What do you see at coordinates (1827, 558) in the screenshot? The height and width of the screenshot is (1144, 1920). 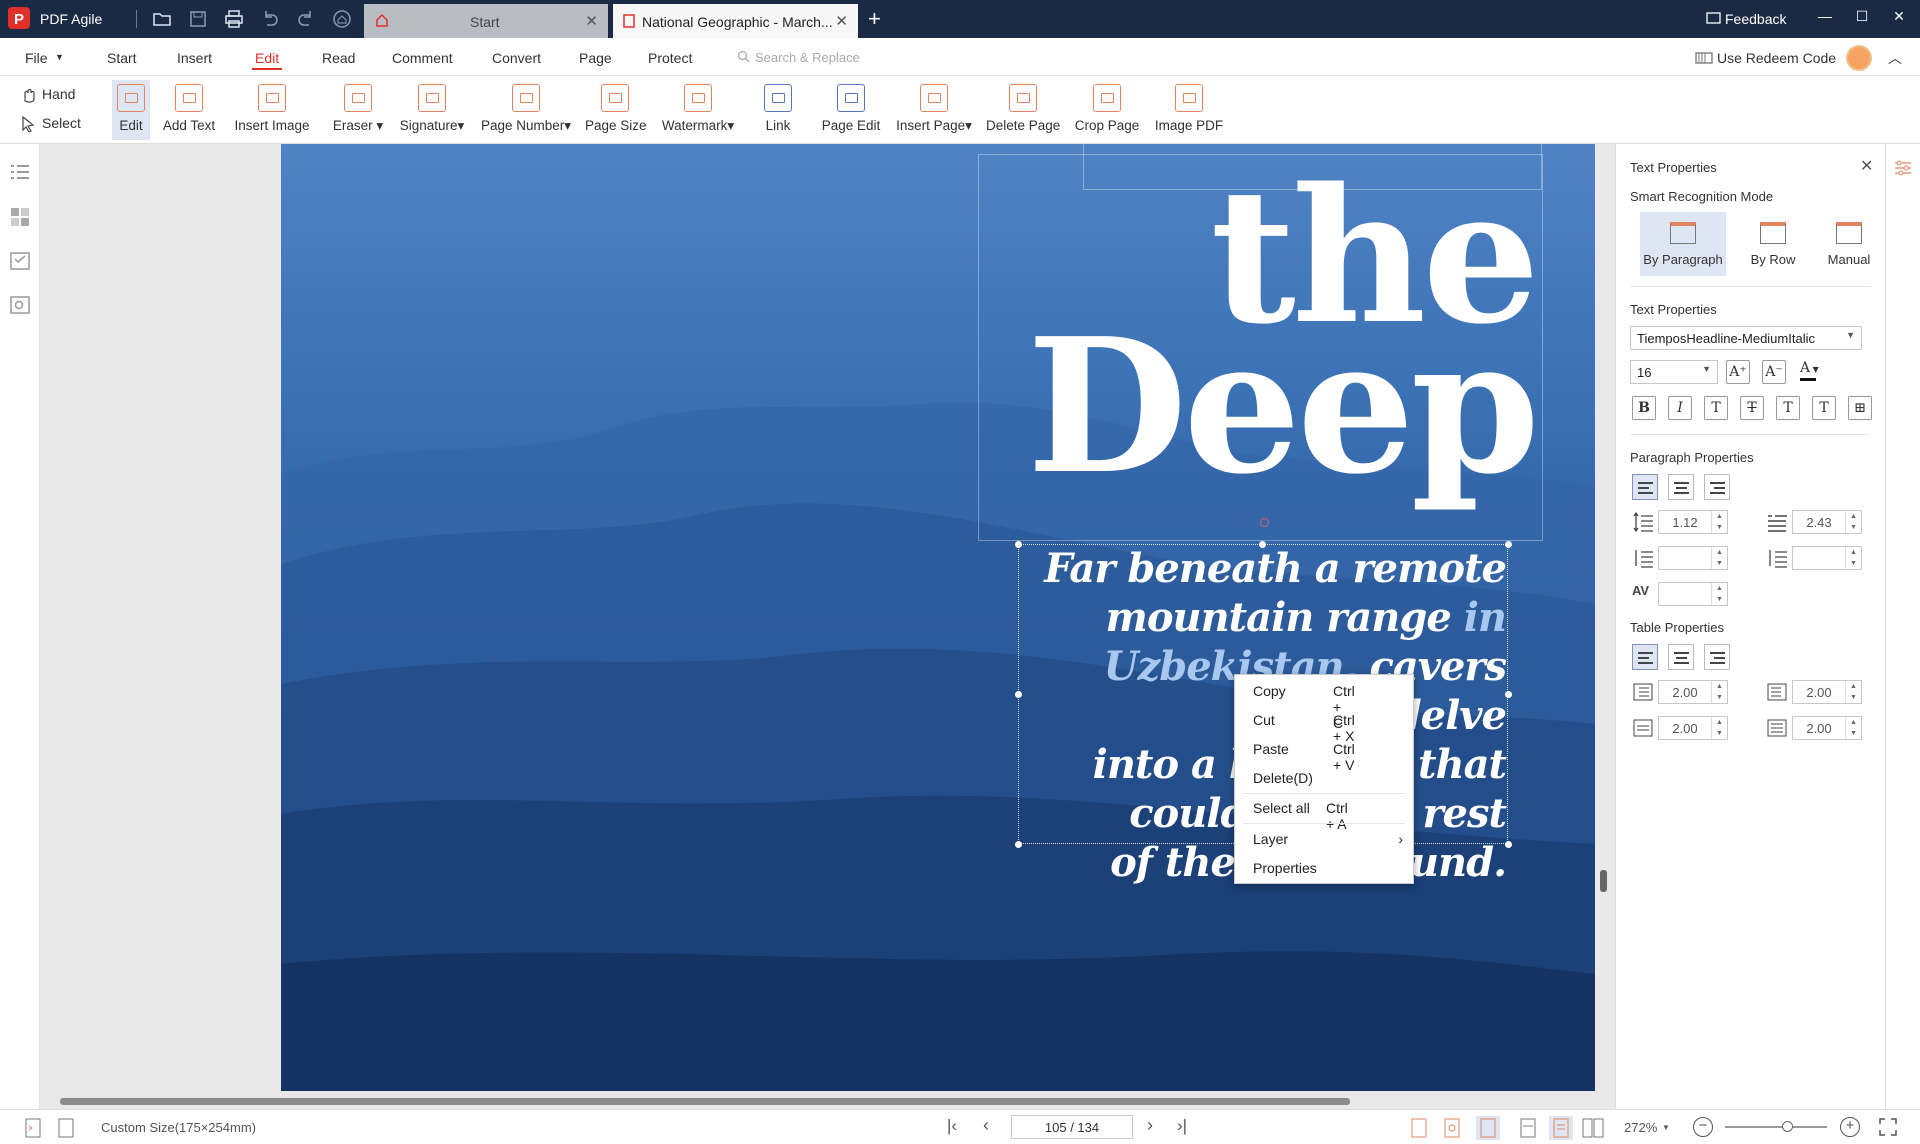 I see `space-after-input: ▲ ▼` at bounding box center [1827, 558].